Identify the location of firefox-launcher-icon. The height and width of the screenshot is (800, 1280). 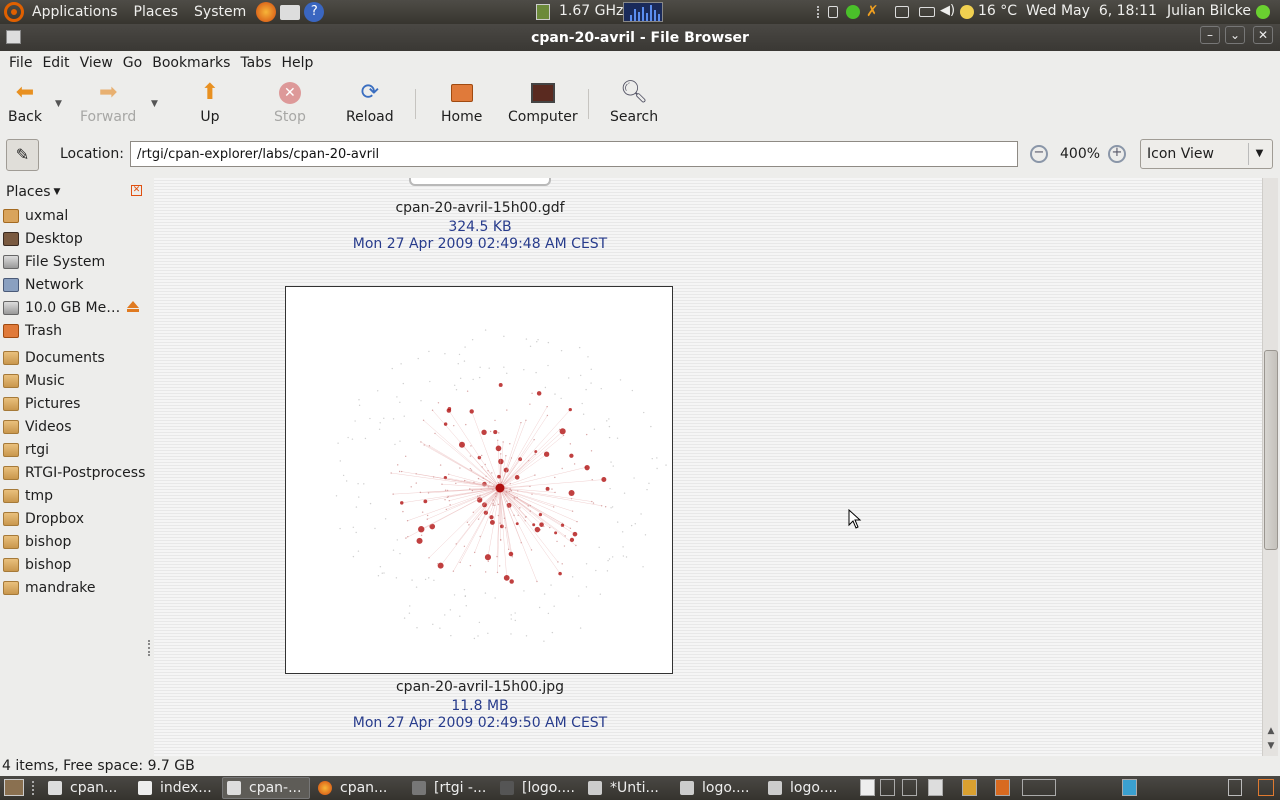
(266, 12).